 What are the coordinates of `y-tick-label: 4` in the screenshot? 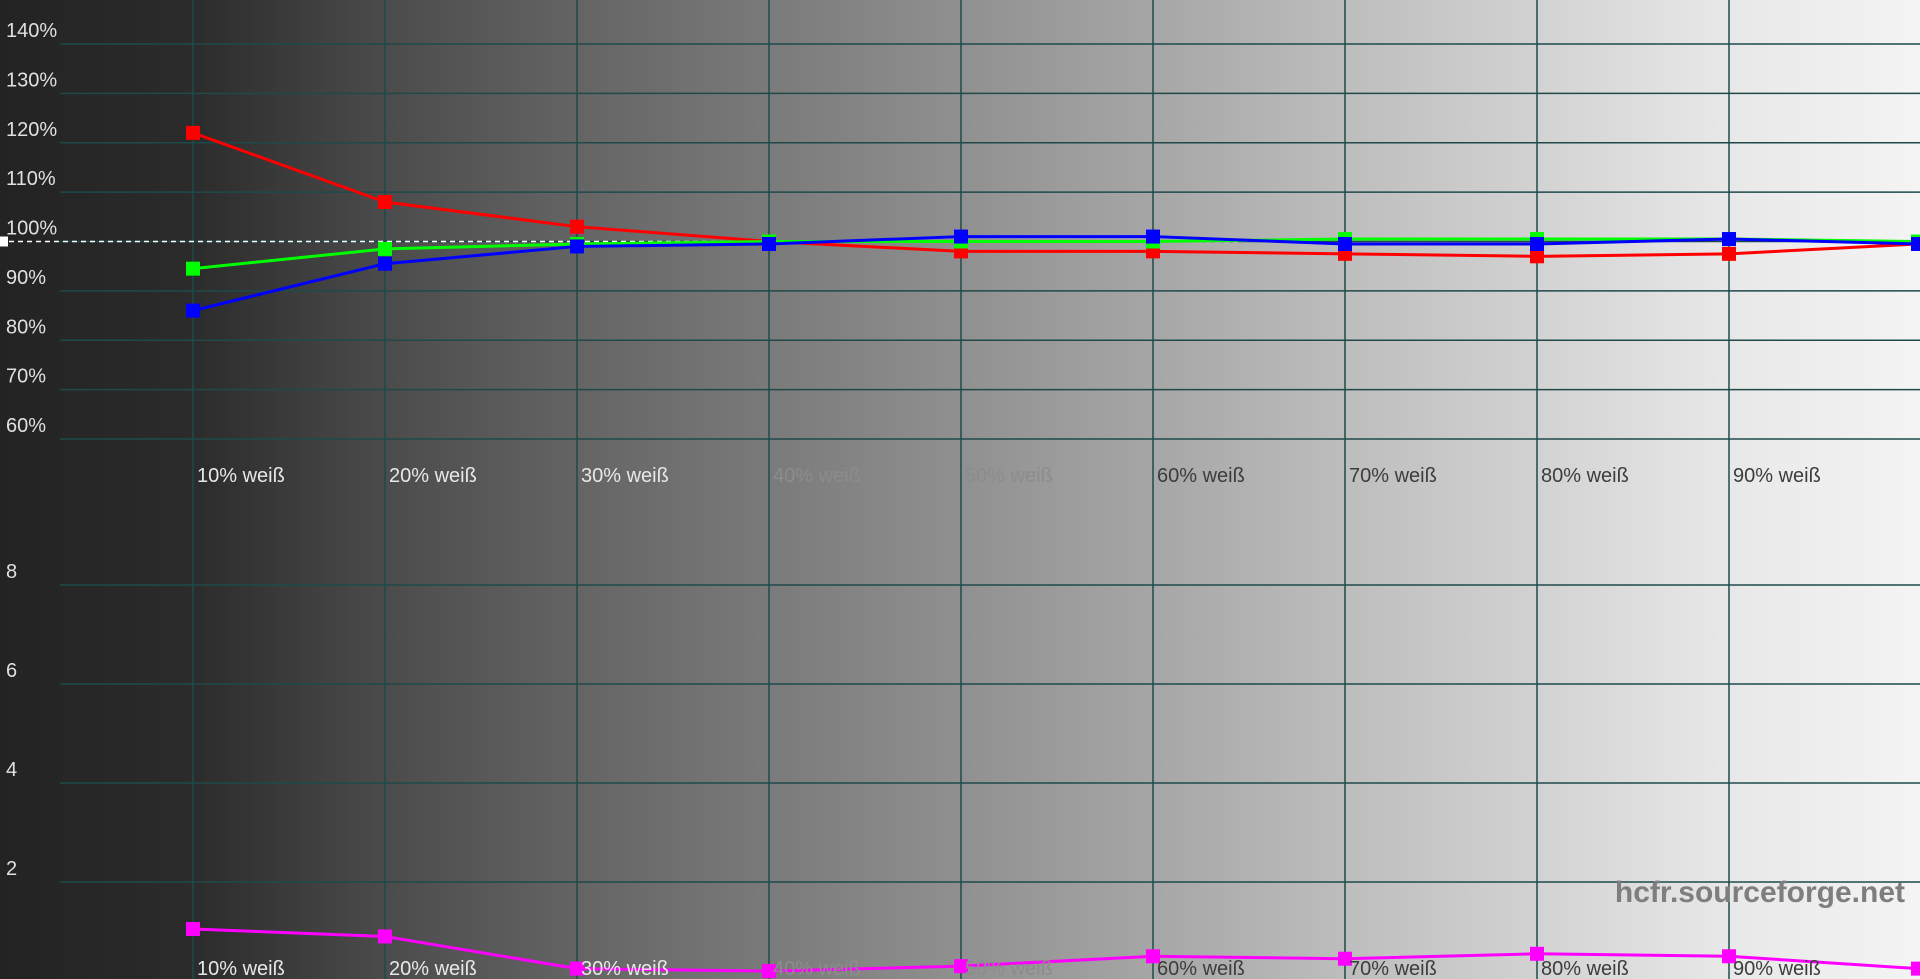 It's located at (11, 770).